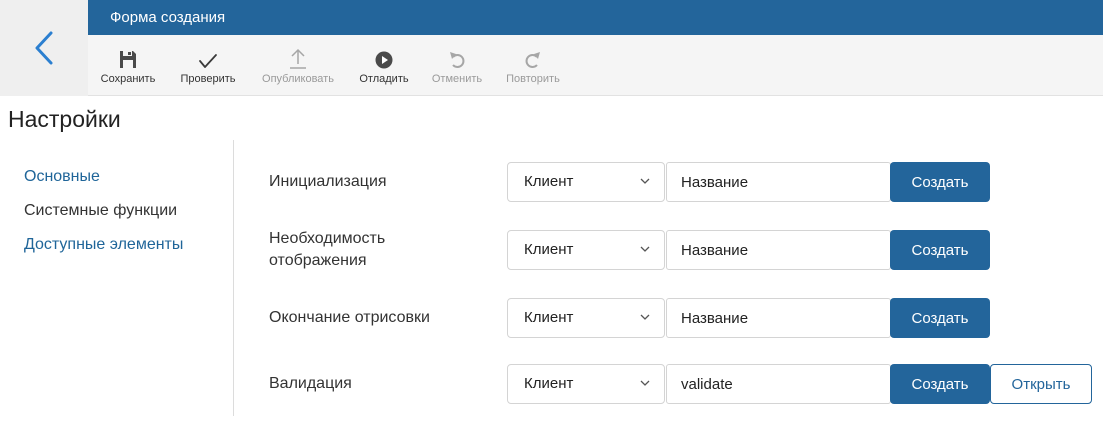  I want to click on row-label: Валидация, so click(310, 383).